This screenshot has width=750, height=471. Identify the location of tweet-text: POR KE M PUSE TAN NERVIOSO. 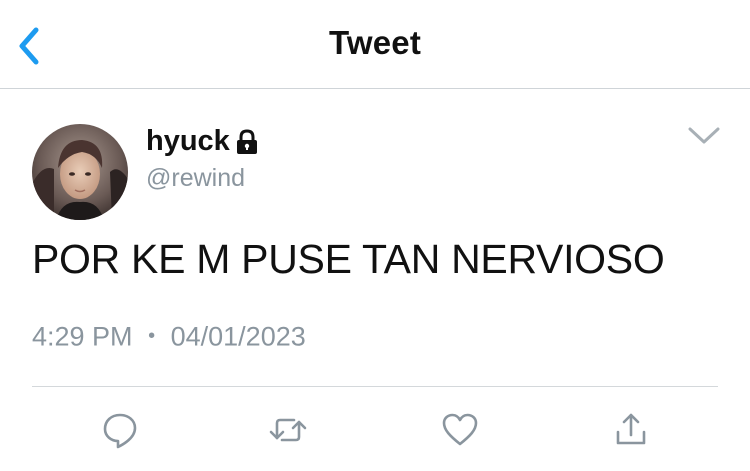
(348, 259).